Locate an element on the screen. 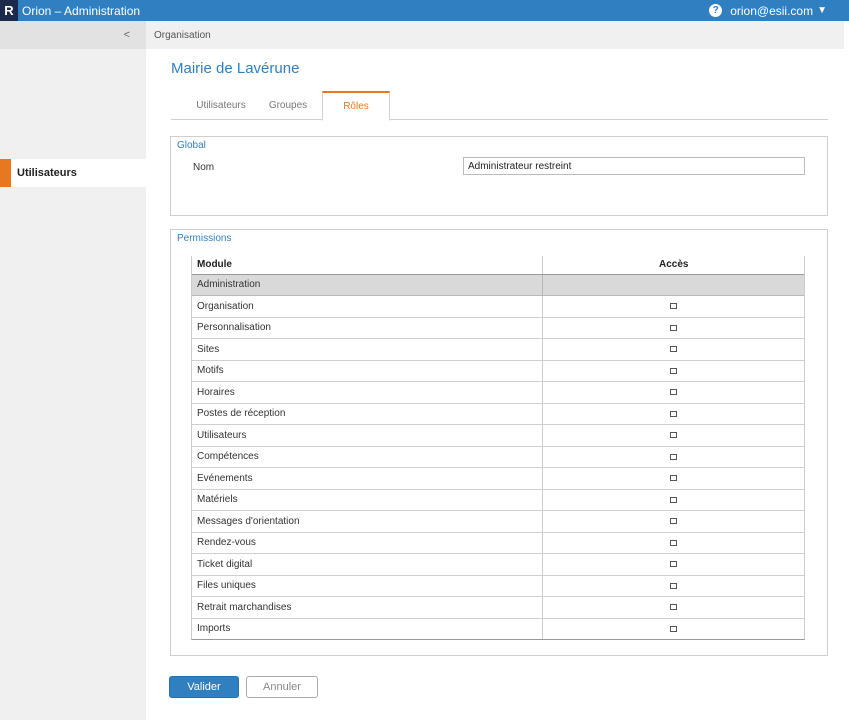 The height and width of the screenshot is (720, 849). table-row: Utilisateurs is located at coordinates (498, 435).